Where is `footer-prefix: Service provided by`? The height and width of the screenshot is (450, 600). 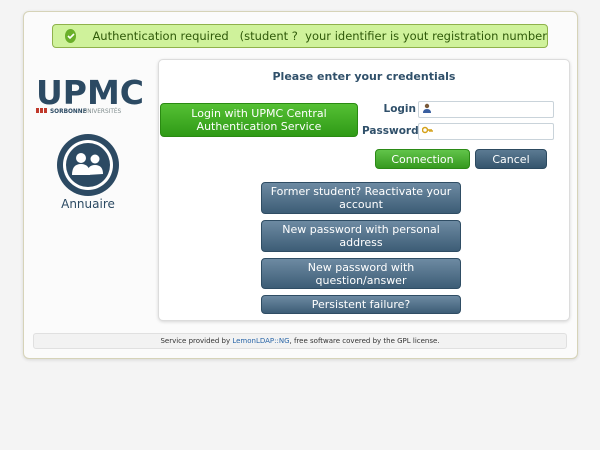
footer-prefix: Service provided by is located at coordinates (196, 341).